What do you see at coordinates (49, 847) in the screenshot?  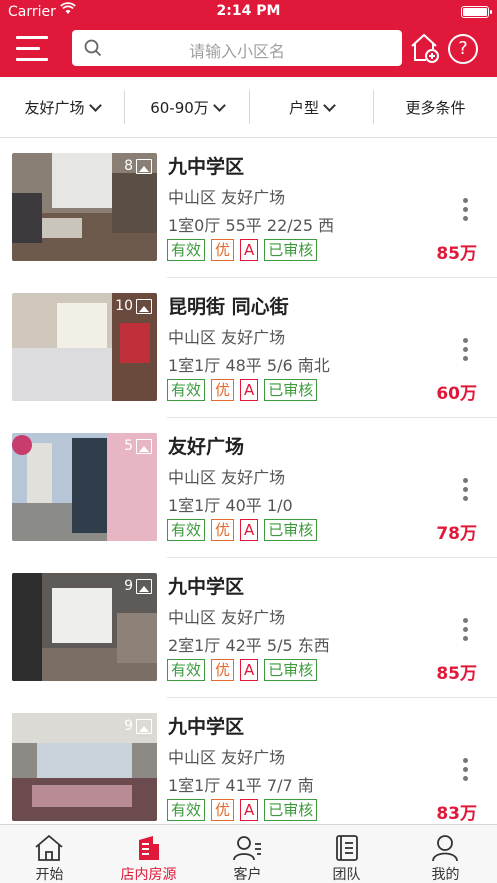 I see `home-icon` at bounding box center [49, 847].